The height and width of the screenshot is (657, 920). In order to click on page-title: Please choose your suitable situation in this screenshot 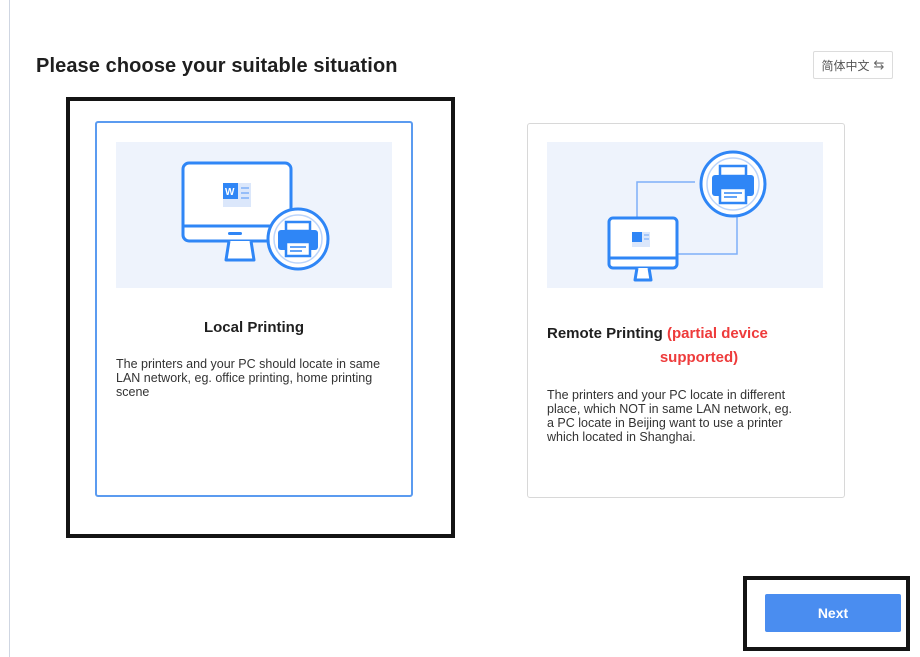, I will do `click(217, 66)`.